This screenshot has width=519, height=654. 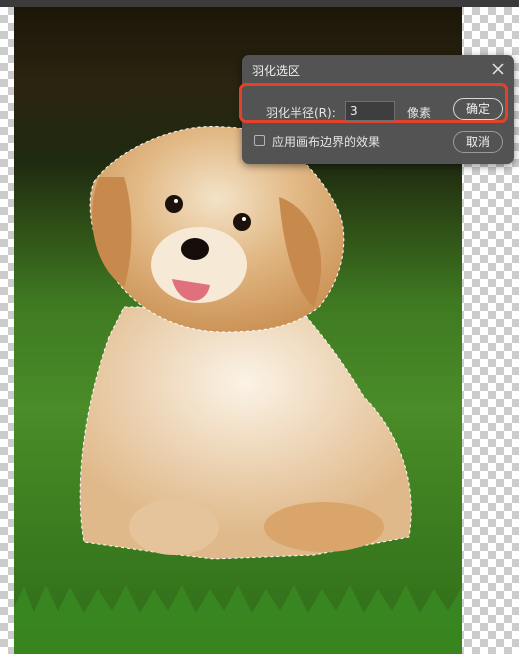 I want to click on apply-canvas-bounds-checkbox, so click(x=259, y=140).